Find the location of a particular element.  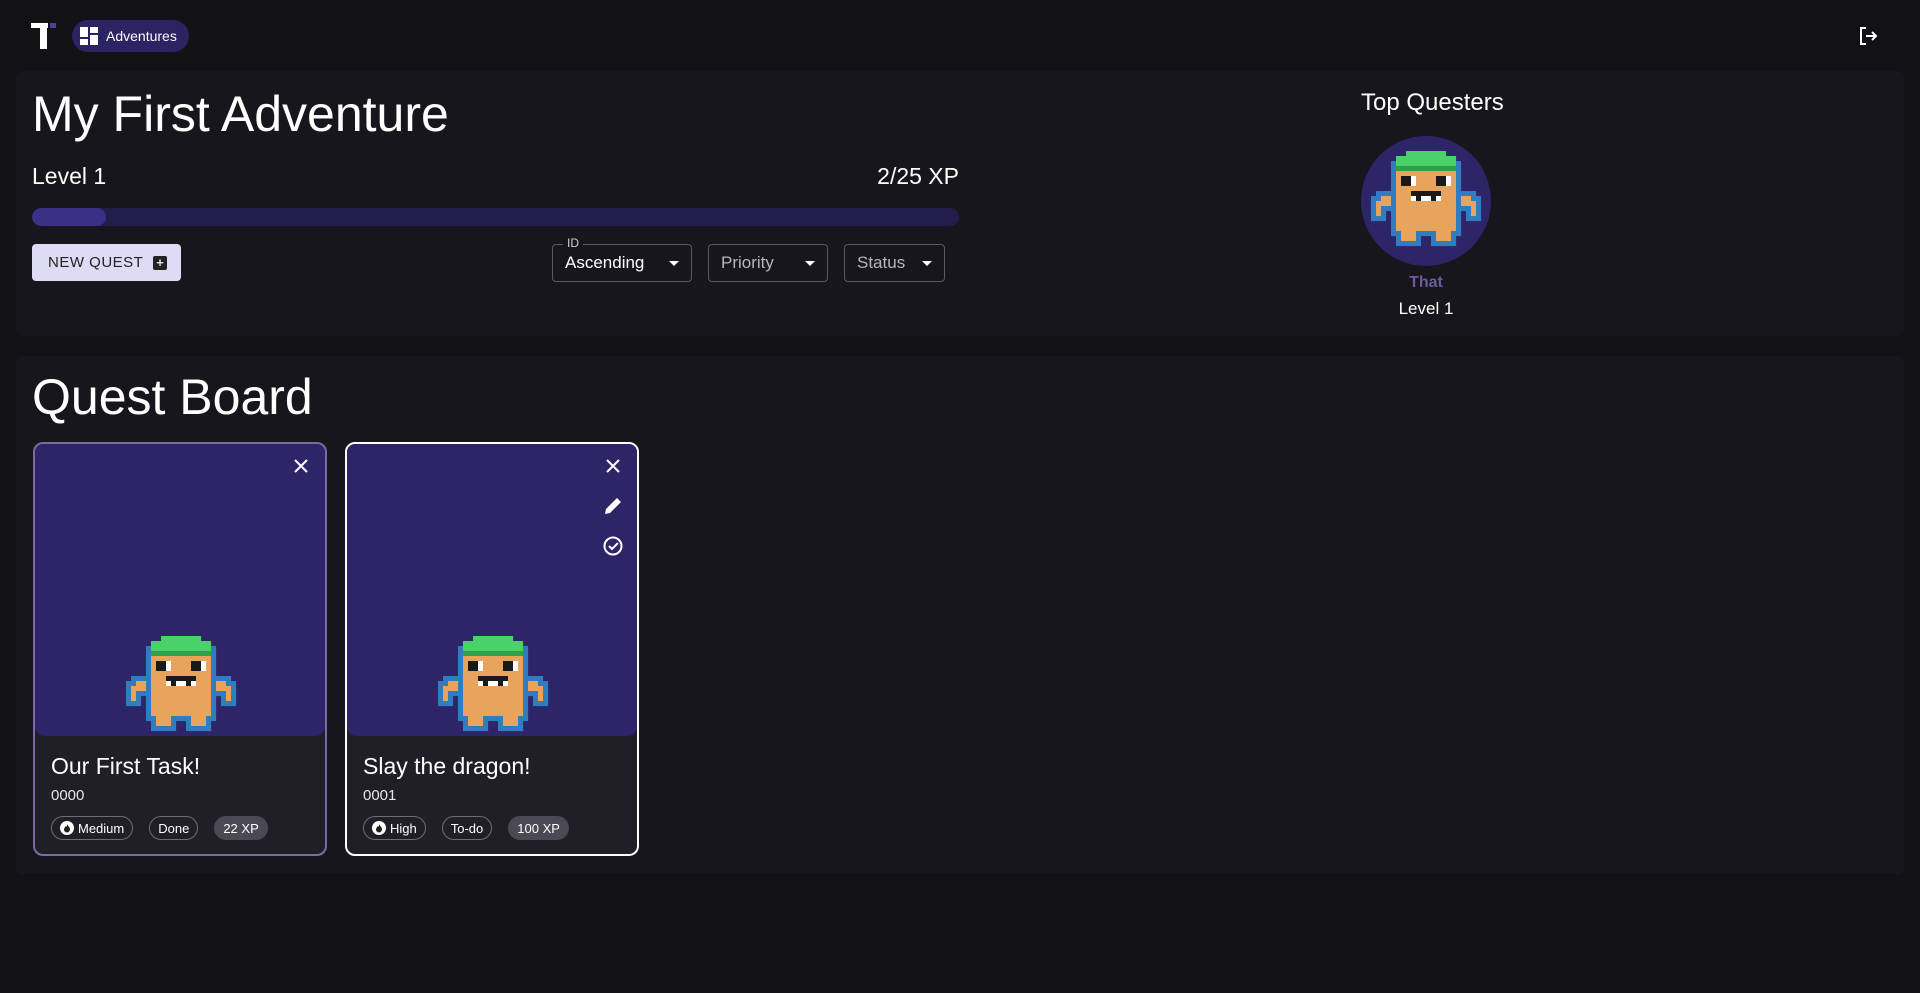

status-chip: To-do is located at coordinates (467, 828).